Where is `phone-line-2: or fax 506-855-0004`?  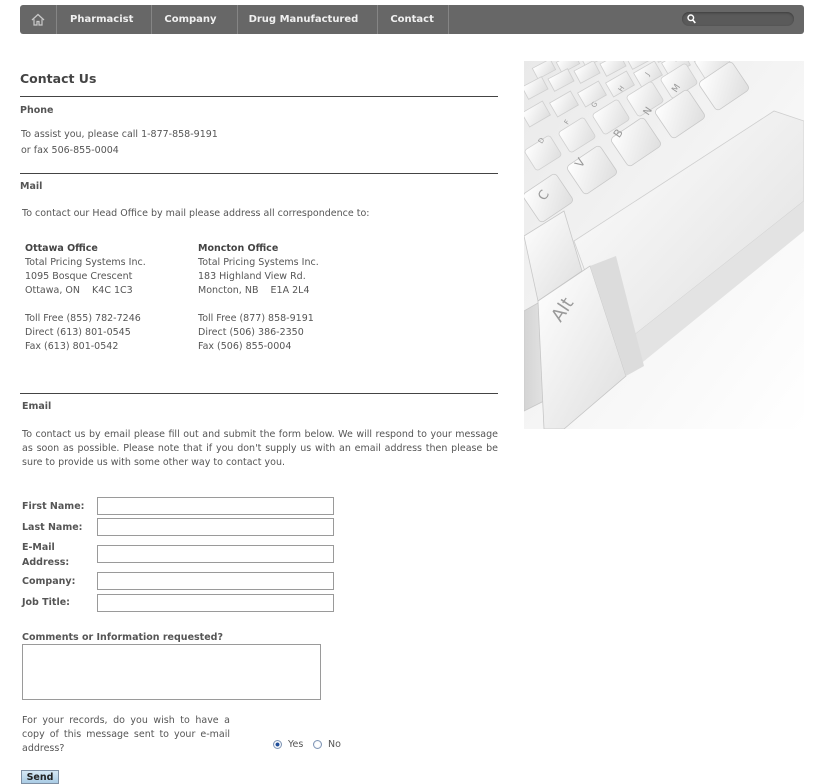 phone-line-2: or fax 506-855-0004 is located at coordinates (70, 150).